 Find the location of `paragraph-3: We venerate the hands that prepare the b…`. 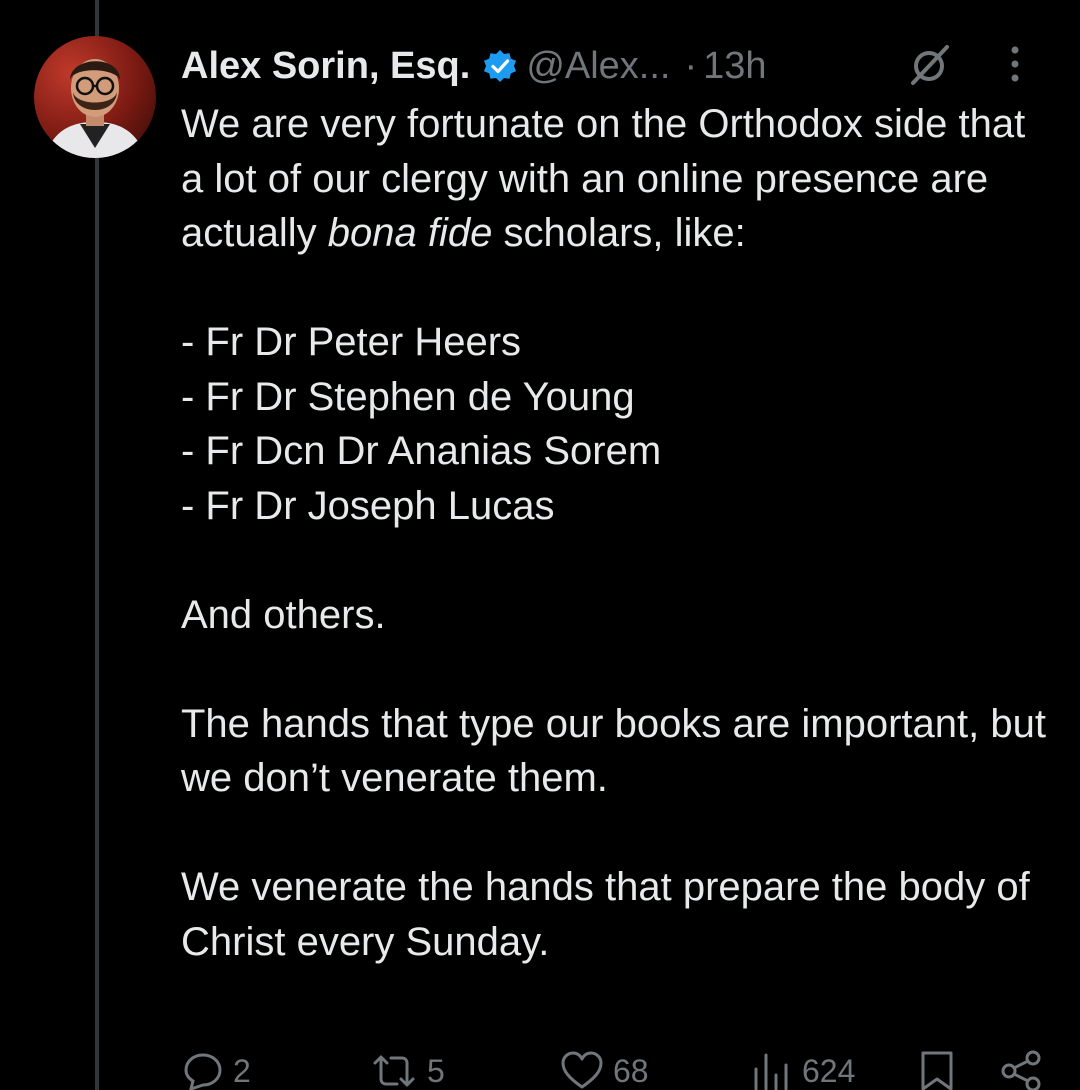

paragraph-3: We venerate the hands that prepare the b… is located at coordinates (605, 914).